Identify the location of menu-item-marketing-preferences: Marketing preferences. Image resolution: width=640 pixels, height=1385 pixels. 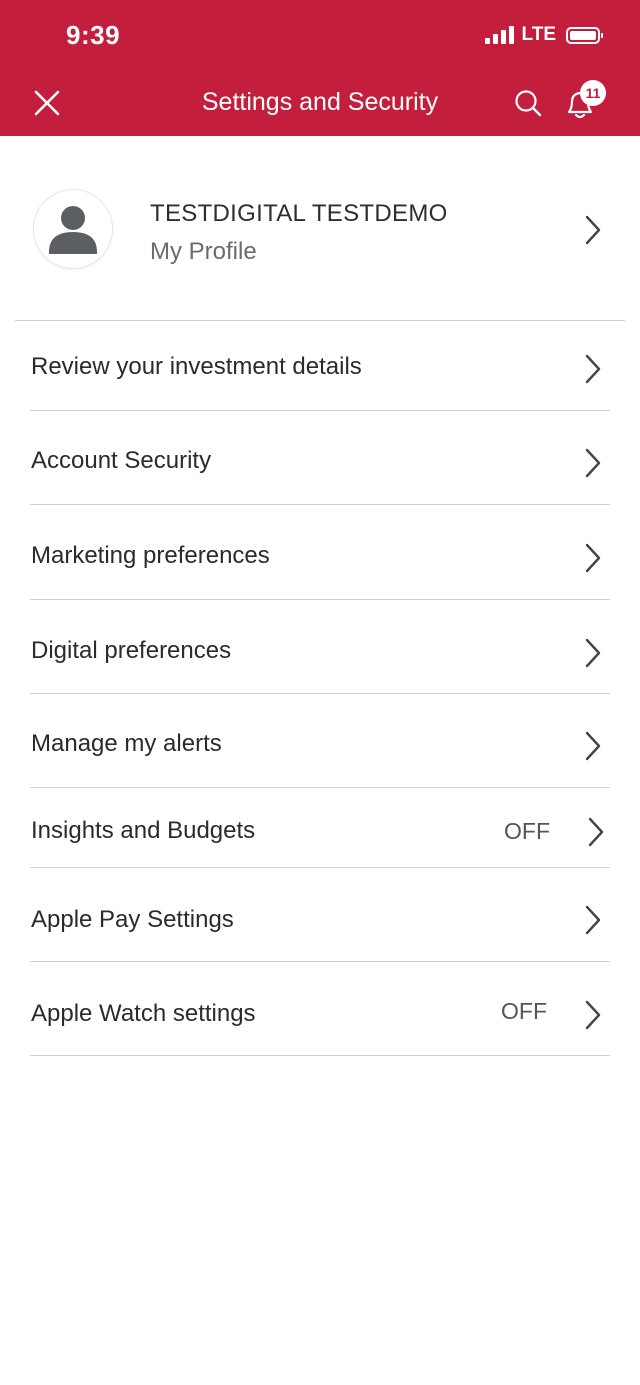
(320, 552).